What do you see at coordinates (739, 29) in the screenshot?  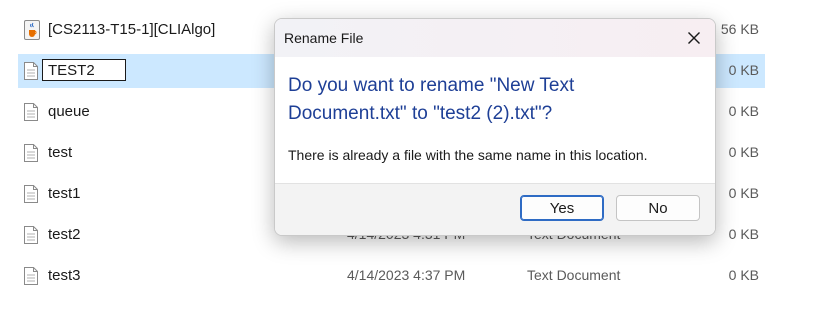 I see `file-size: 56 KB` at bounding box center [739, 29].